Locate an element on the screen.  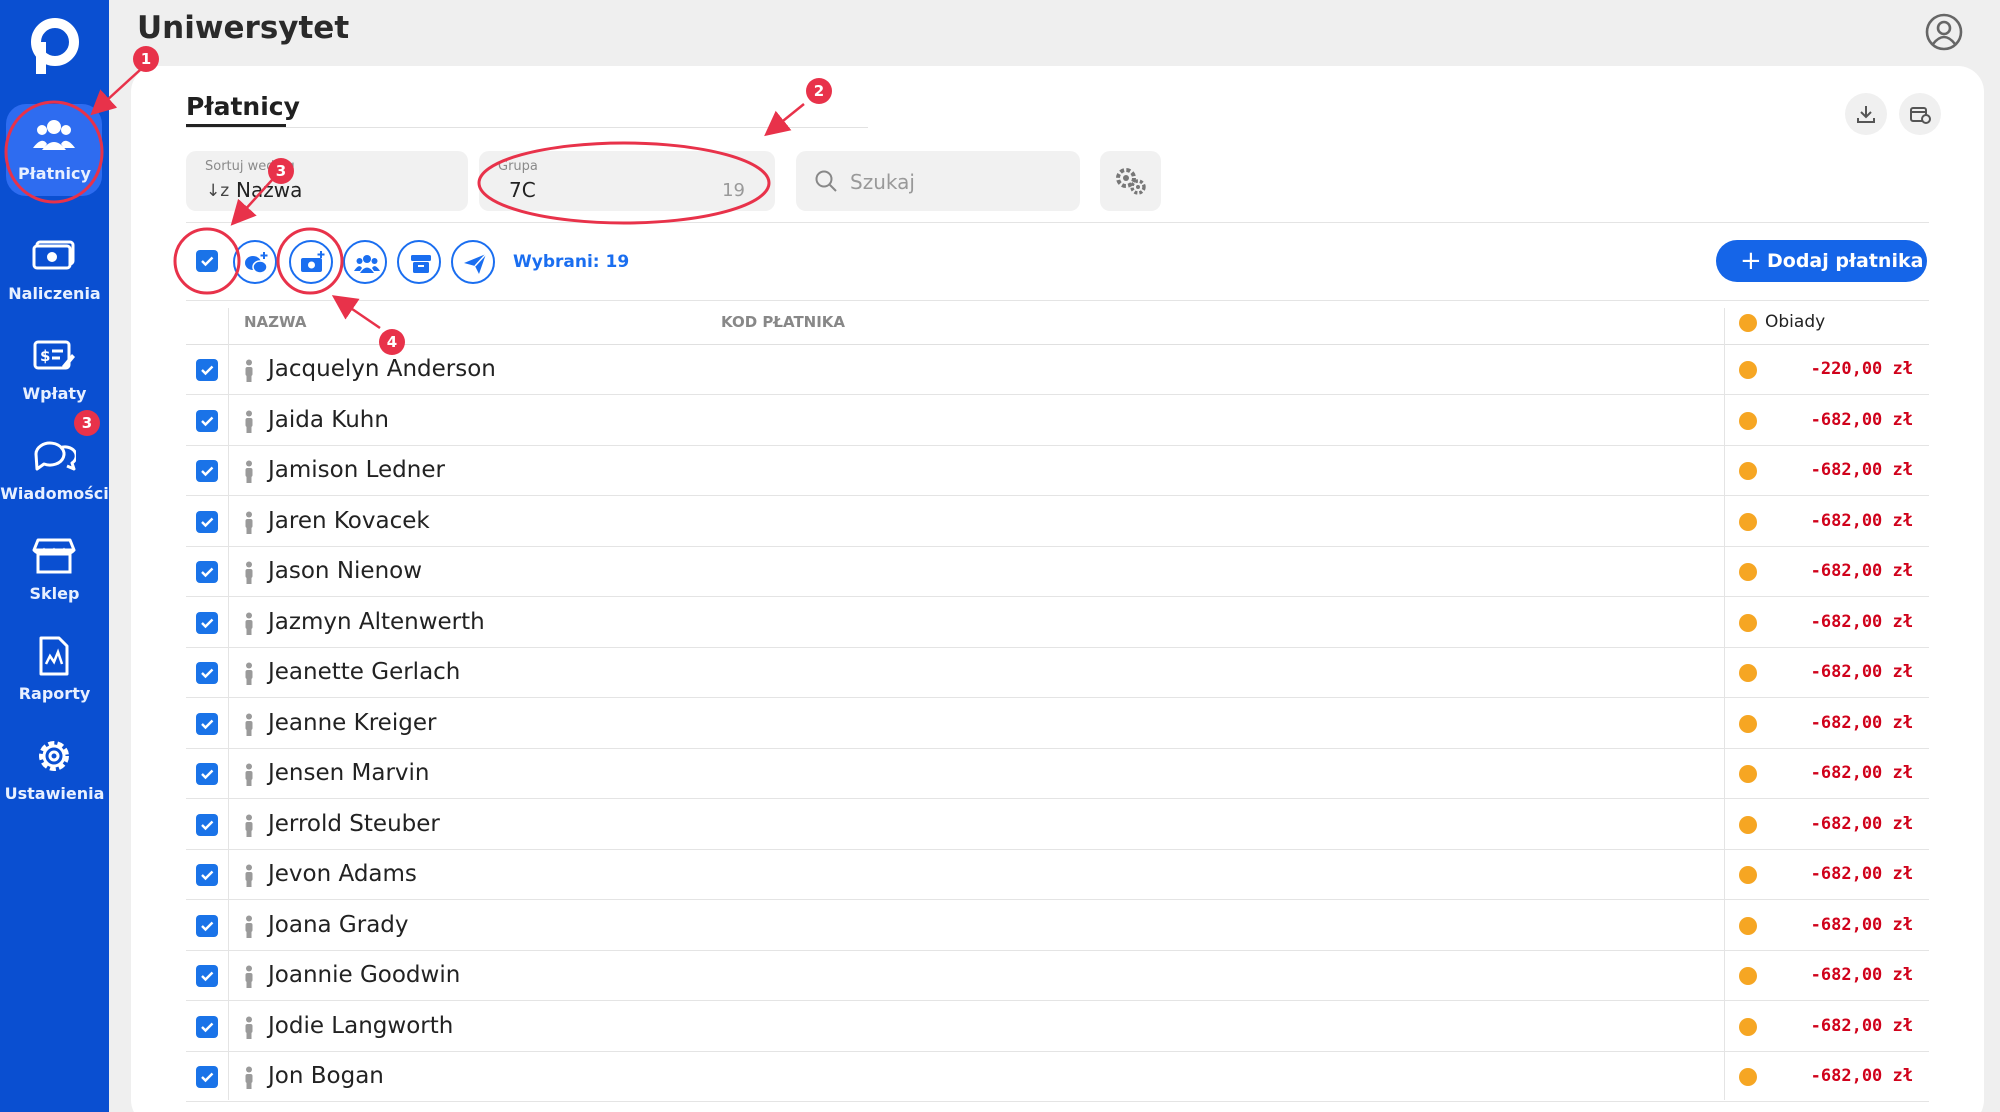
filter-divider is located at coordinates (1057, 222).